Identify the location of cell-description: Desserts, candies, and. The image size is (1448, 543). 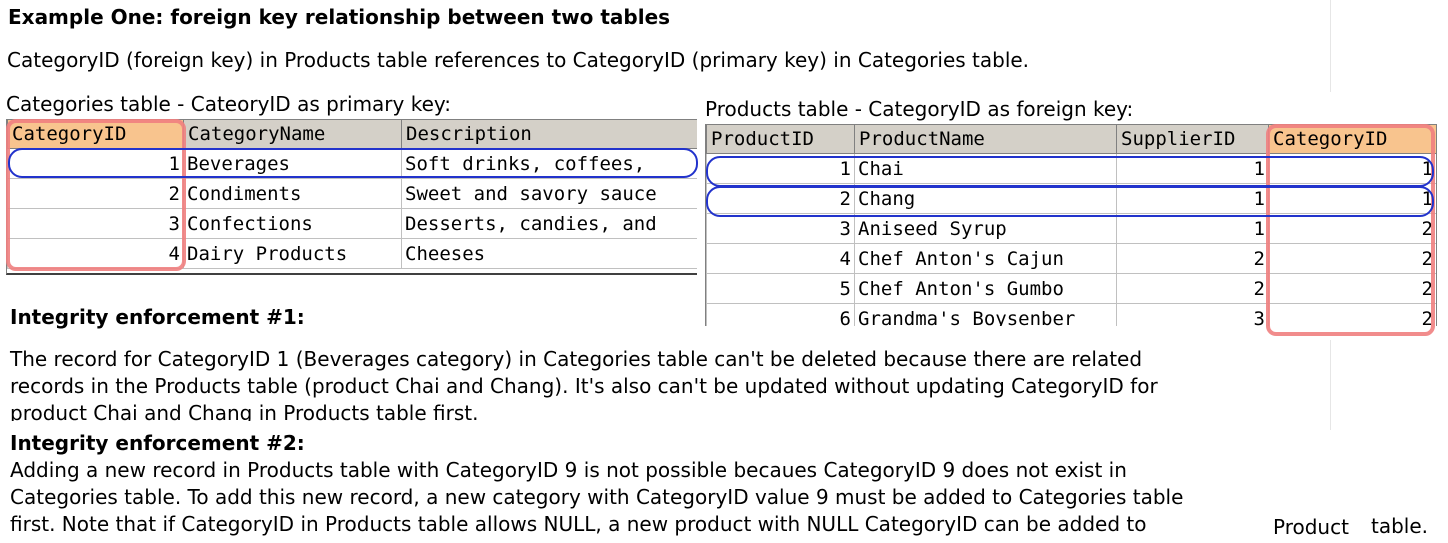
(549, 223).